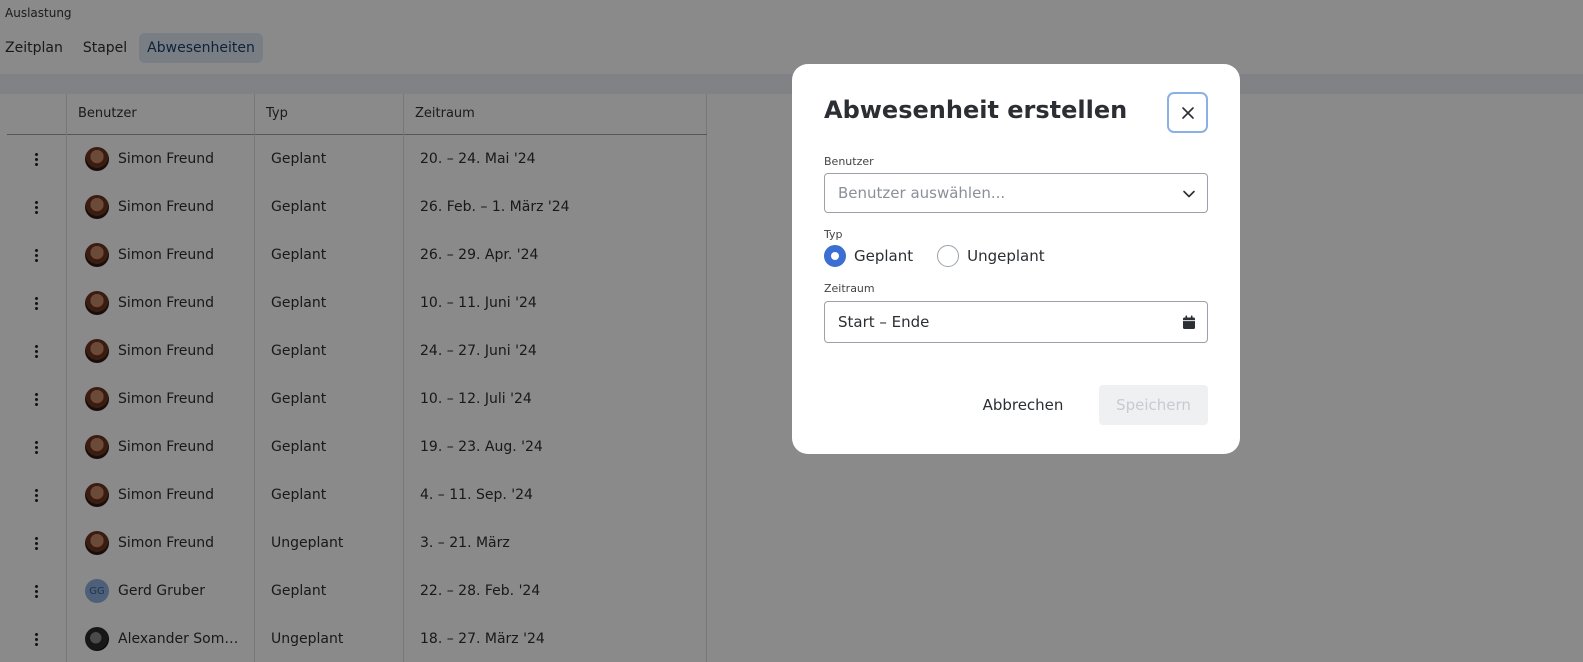  What do you see at coordinates (1016, 322) in the screenshot?
I see `date-range-input: Start – Ende` at bounding box center [1016, 322].